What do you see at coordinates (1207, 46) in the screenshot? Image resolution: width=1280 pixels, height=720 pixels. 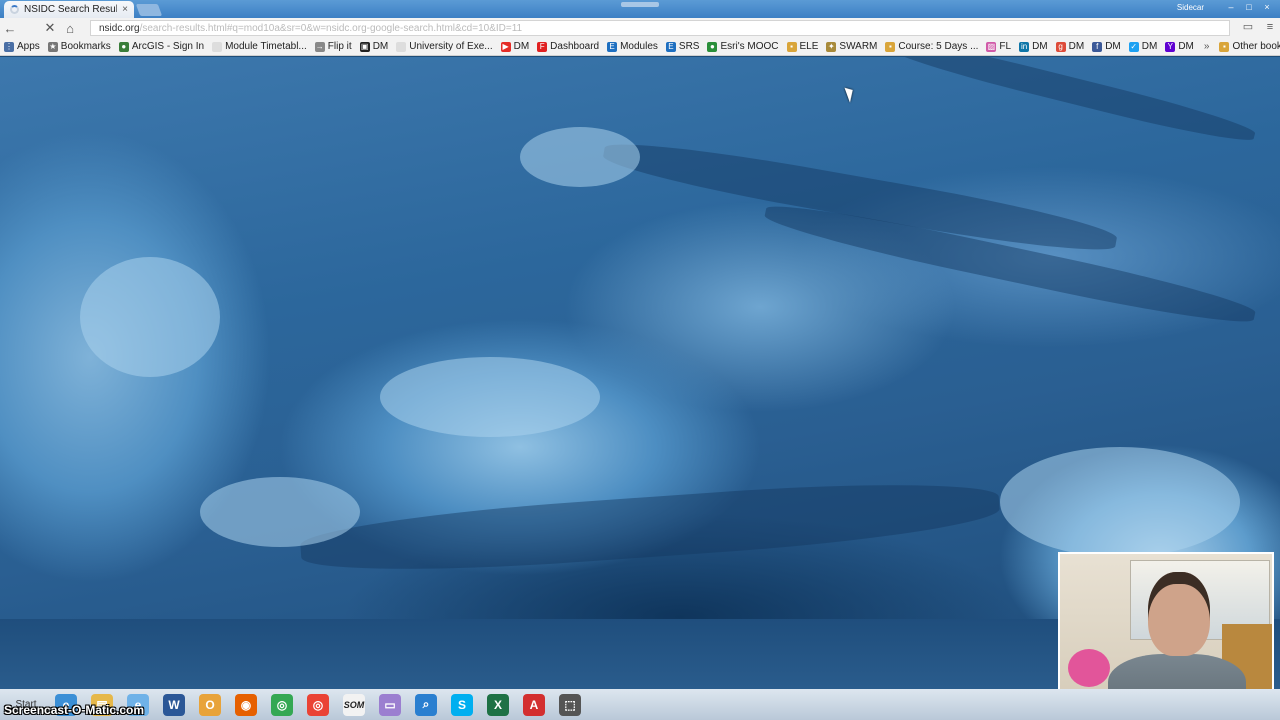 I see `bookmarks-overflow-button: »` at bounding box center [1207, 46].